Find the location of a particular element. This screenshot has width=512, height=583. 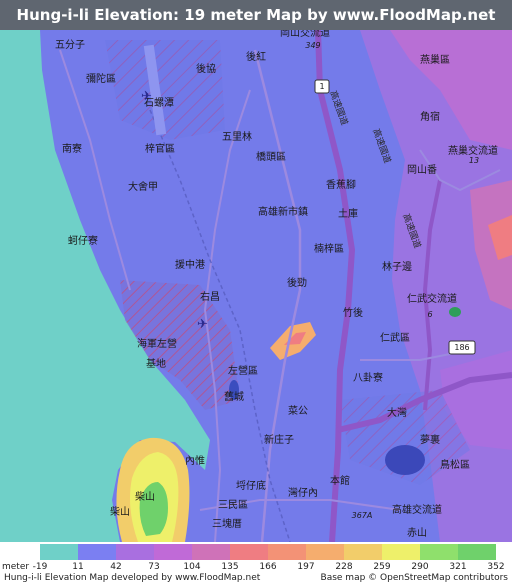

legend-tick-label: 259 is located at coordinates (382, 567).